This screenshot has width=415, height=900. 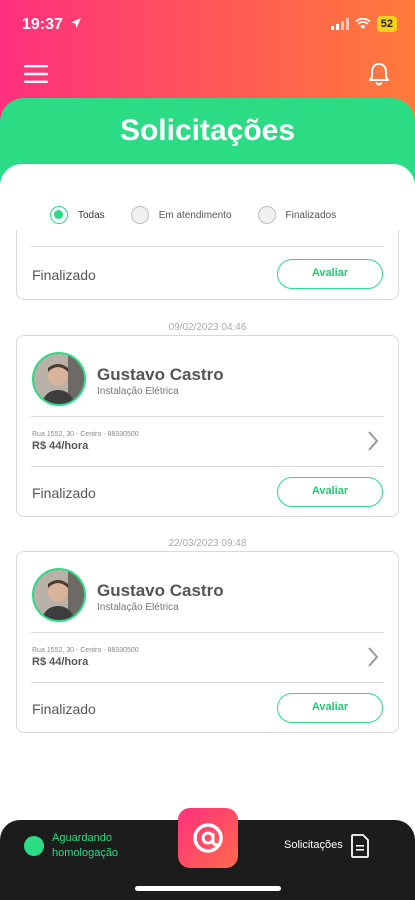 I want to click on request-card: Finalizado Avaliar, so click(x=207, y=265).